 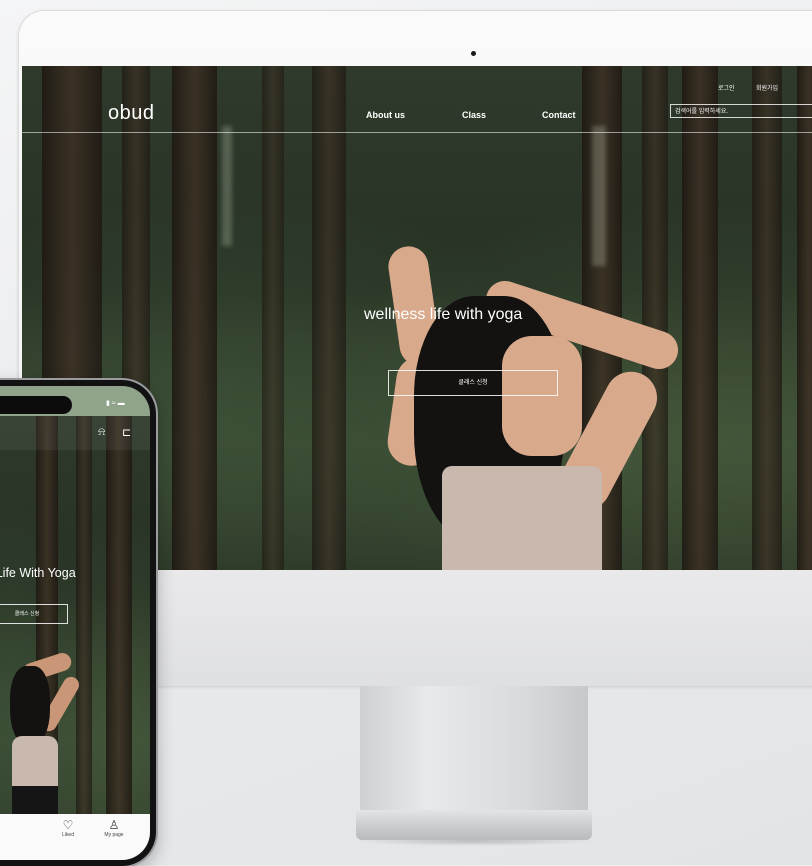 What do you see at coordinates (767, 87) in the screenshot?
I see `signup-link: 회원가입` at bounding box center [767, 87].